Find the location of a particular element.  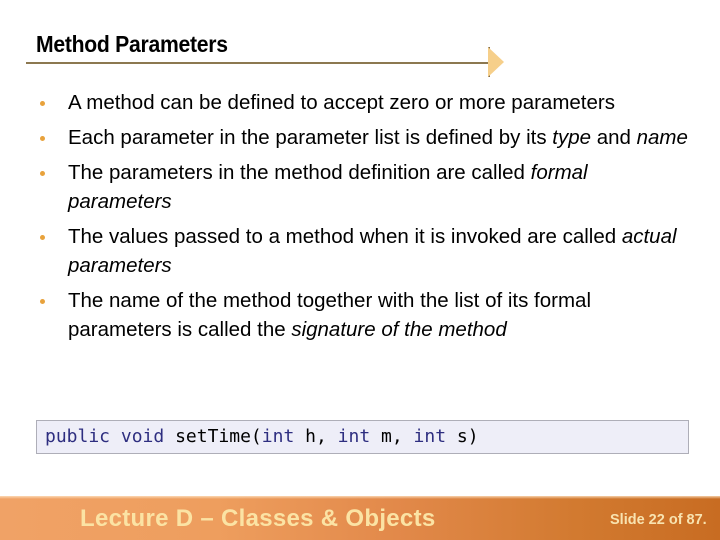

code-text: m, is located at coordinates (392, 436).